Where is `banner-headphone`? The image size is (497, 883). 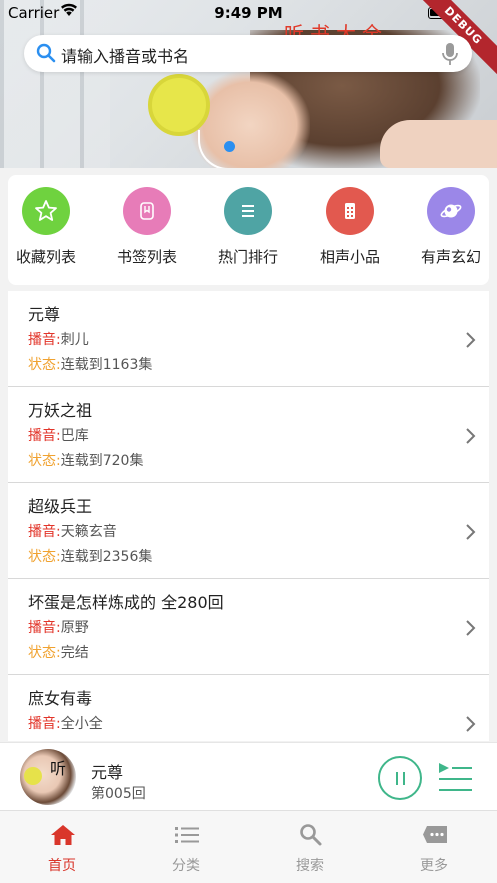
banner-headphone is located at coordinates (179, 105).